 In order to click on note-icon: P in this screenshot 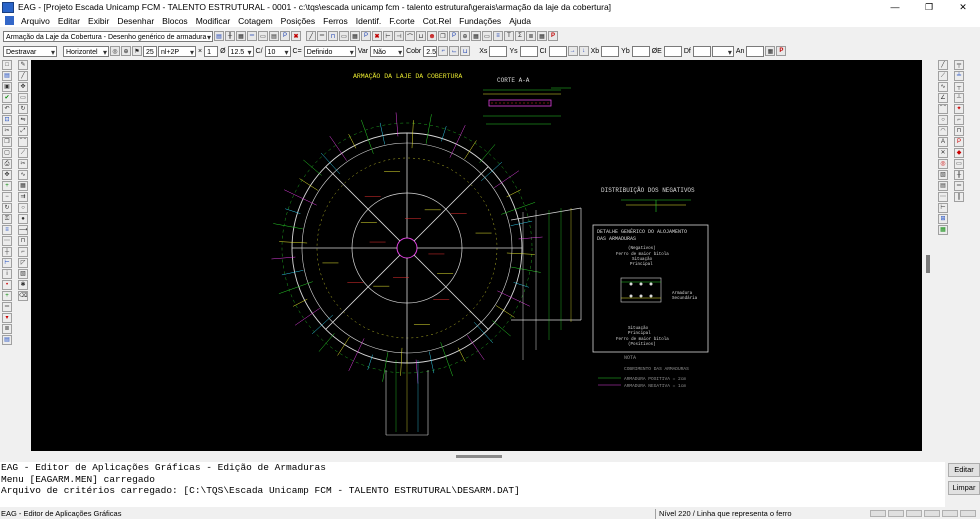, I will do `click(454, 36)`.